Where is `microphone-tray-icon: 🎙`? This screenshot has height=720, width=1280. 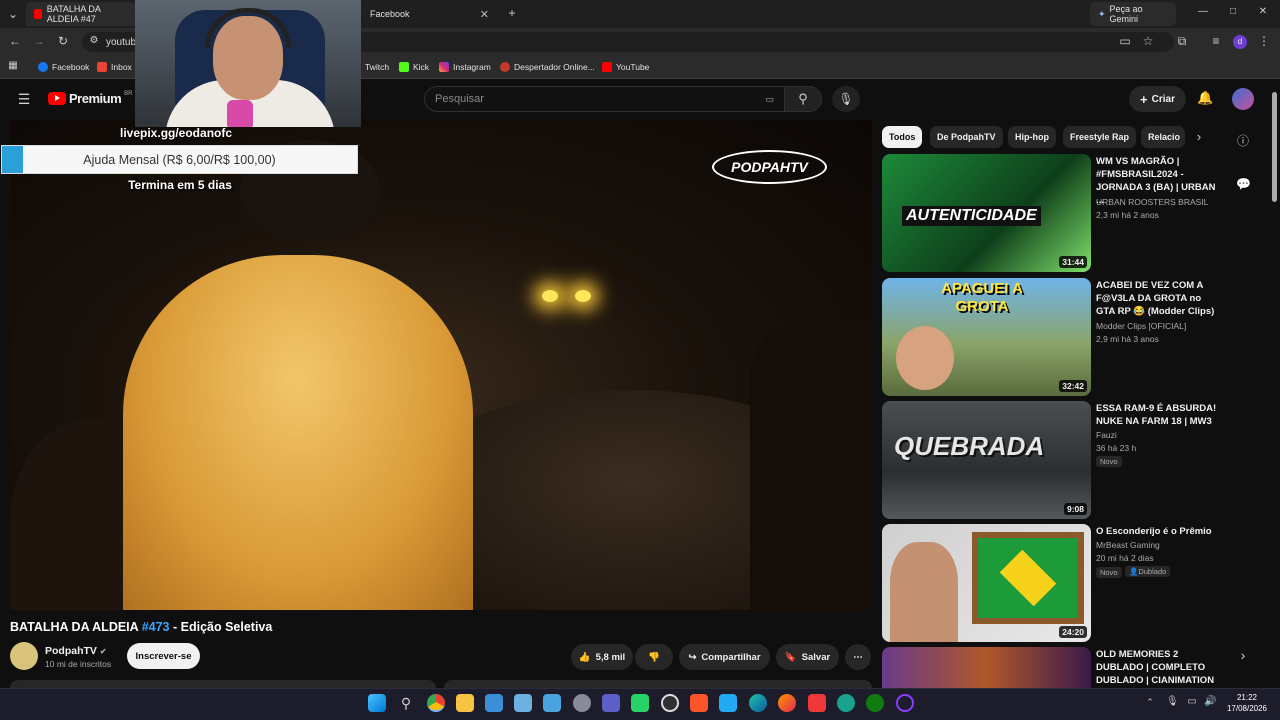 microphone-tray-icon: 🎙 is located at coordinates (1172, 702).